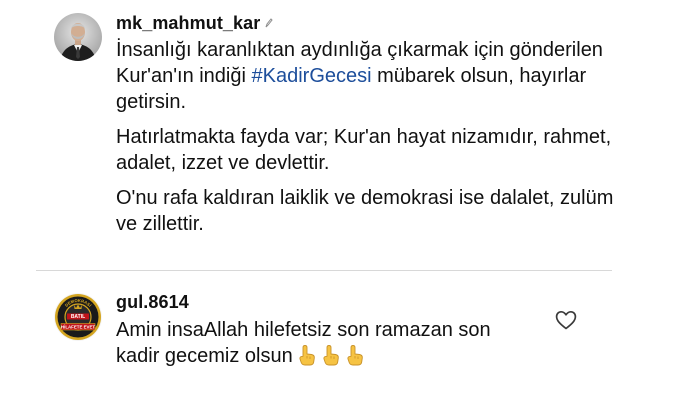 The image size is (690, 410). I want to click on author-avatar, so click(78, 37).